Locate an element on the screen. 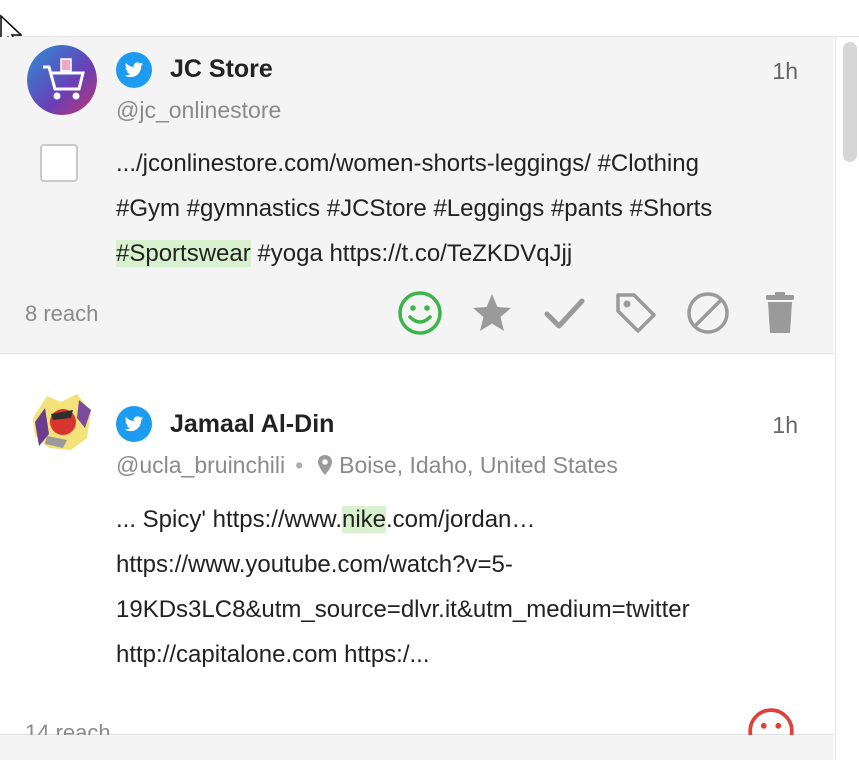 This screenshot has height=760, width=859. action-bar is located at coordinates (600, 313).